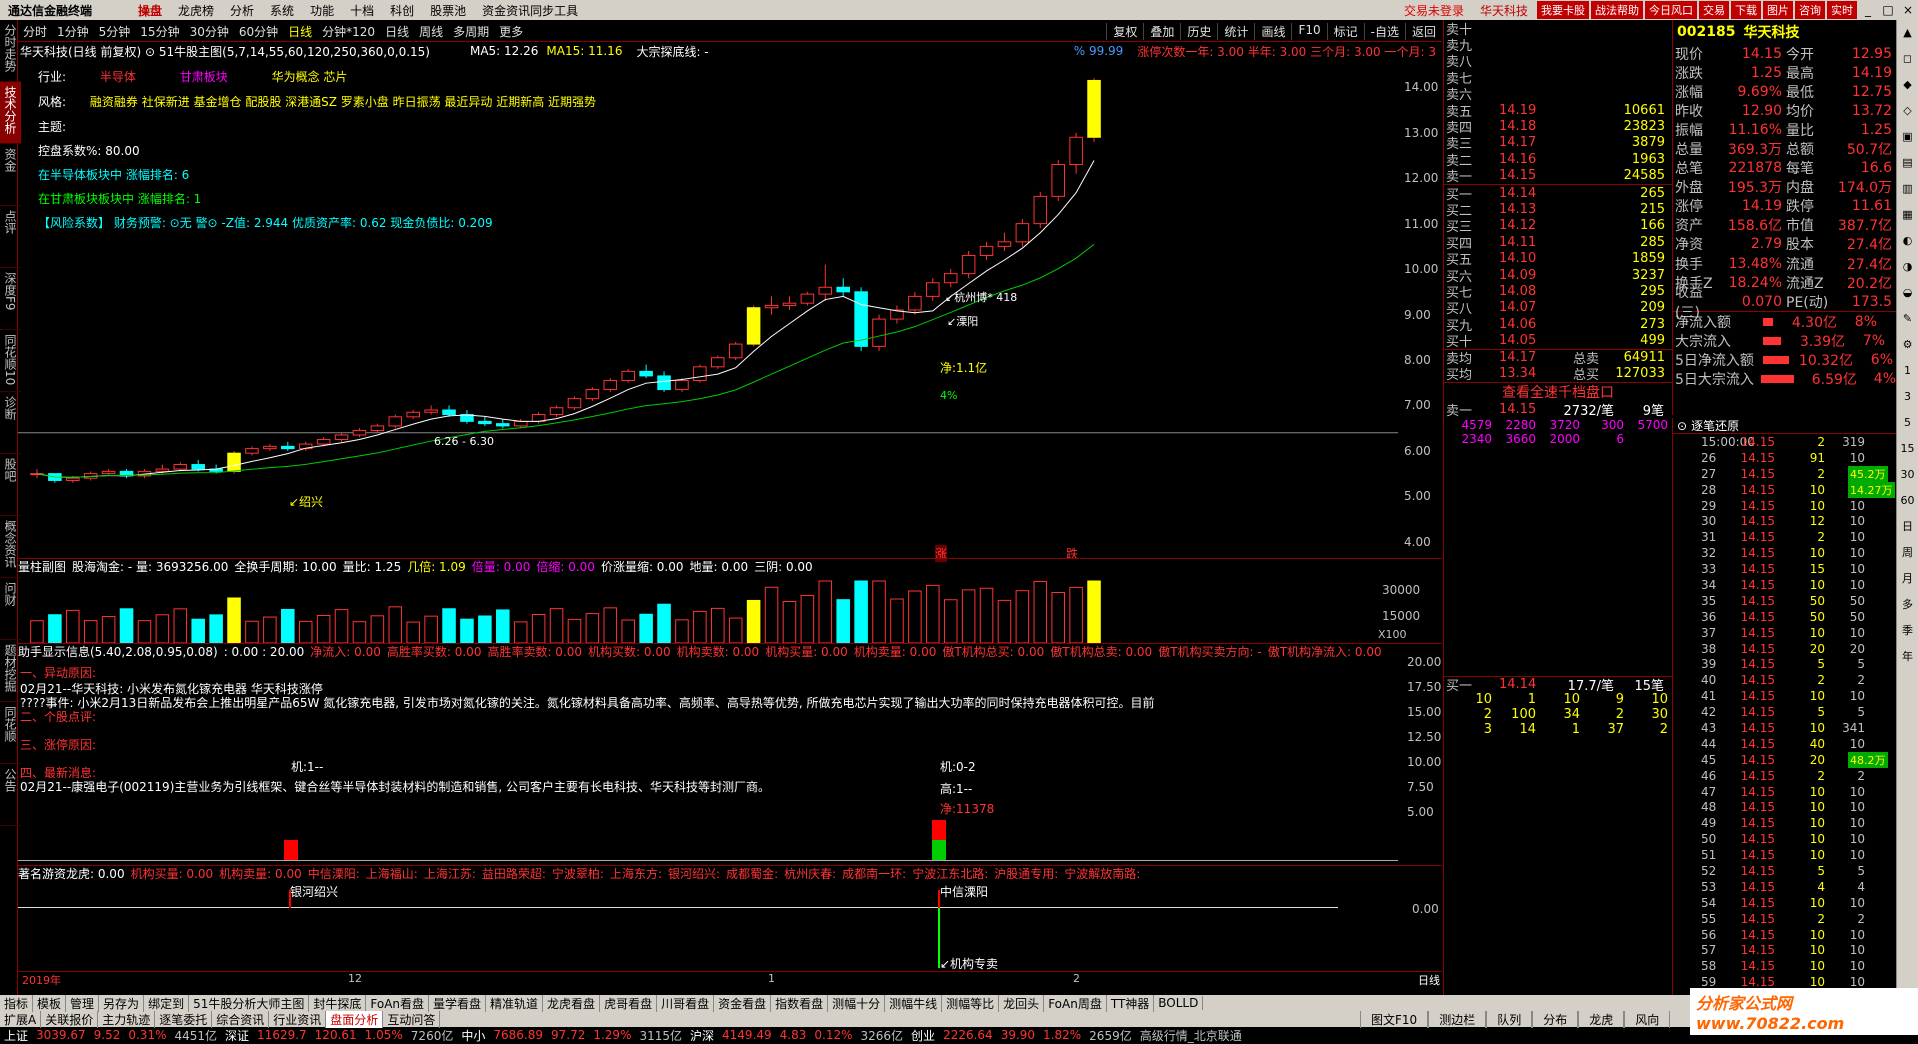 This screenshot has width=1918, height=1044. I want to click on menu-item-4: 功能, so click(322, 10).